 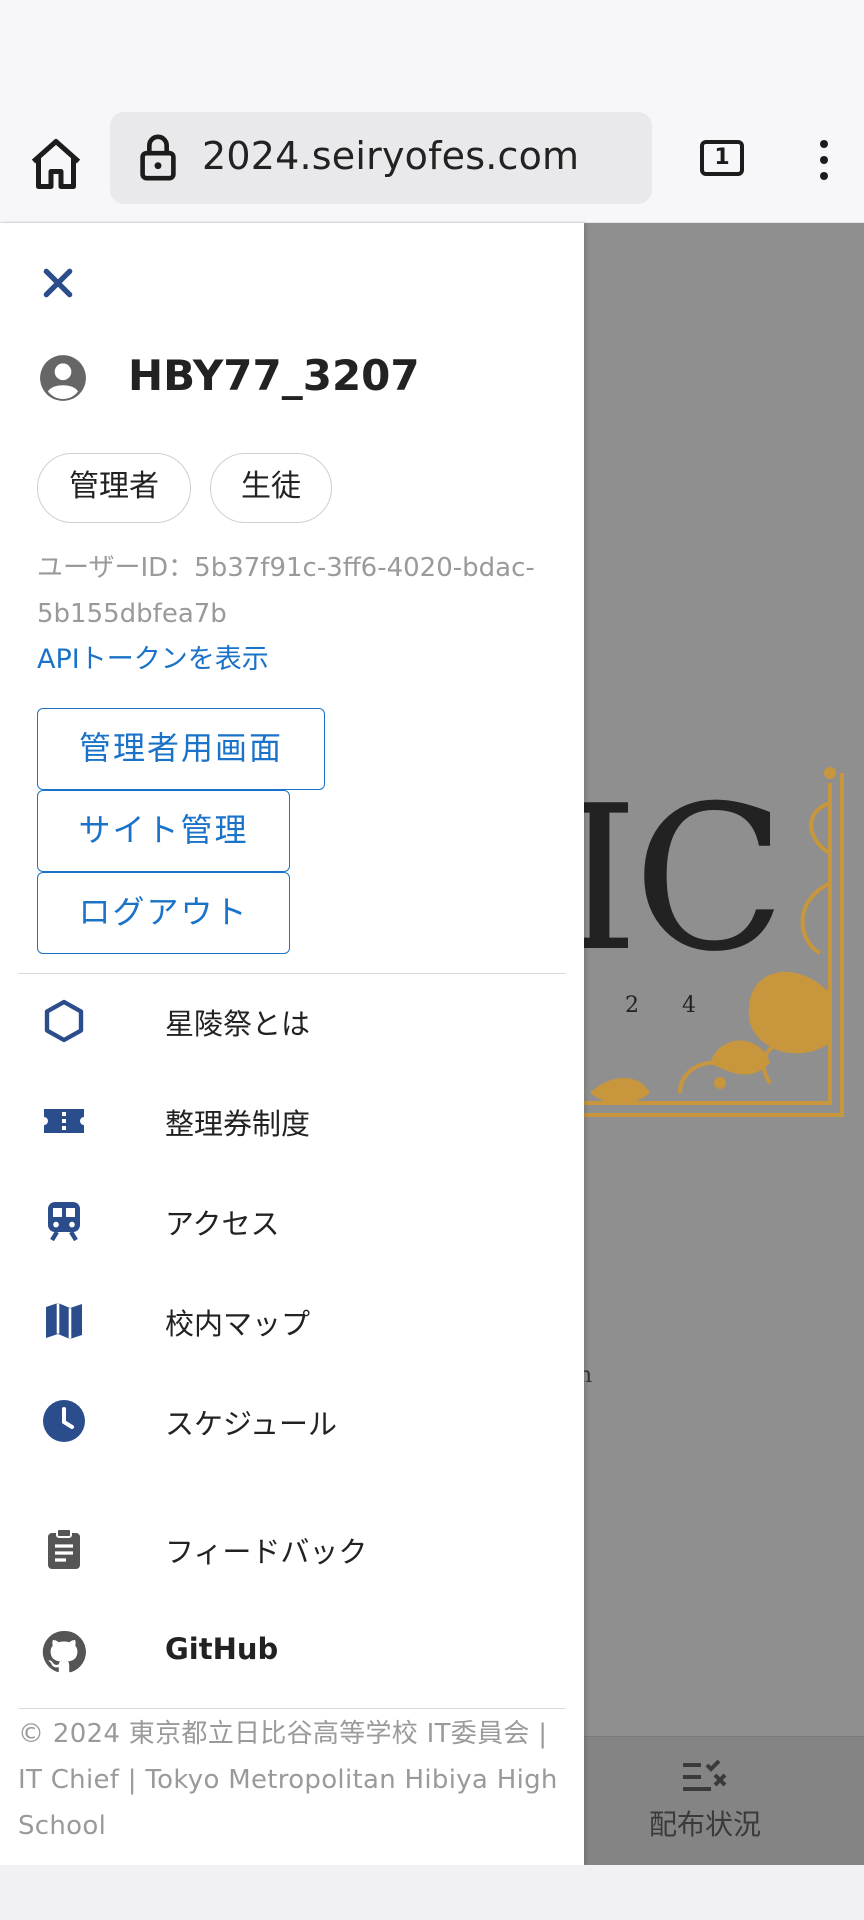 I want to click on map-icon, so click(x=64, y=1321).